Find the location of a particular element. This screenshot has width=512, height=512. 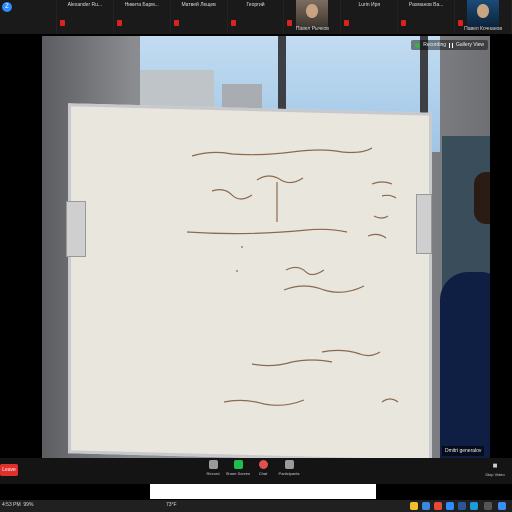

clock: 4:53 PM is located at coordinates (11, 505).